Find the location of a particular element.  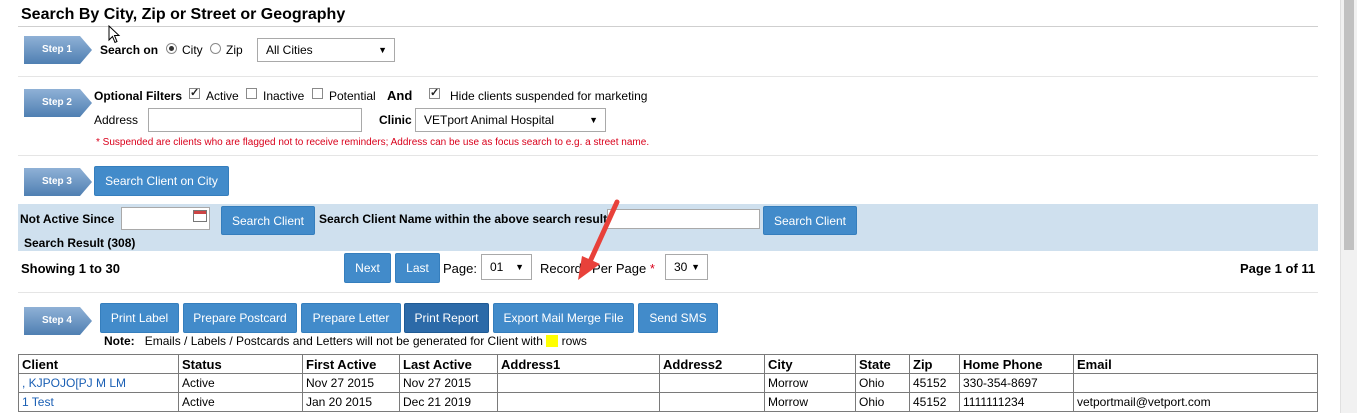

and-label: And is located at coordinates (400, 95).